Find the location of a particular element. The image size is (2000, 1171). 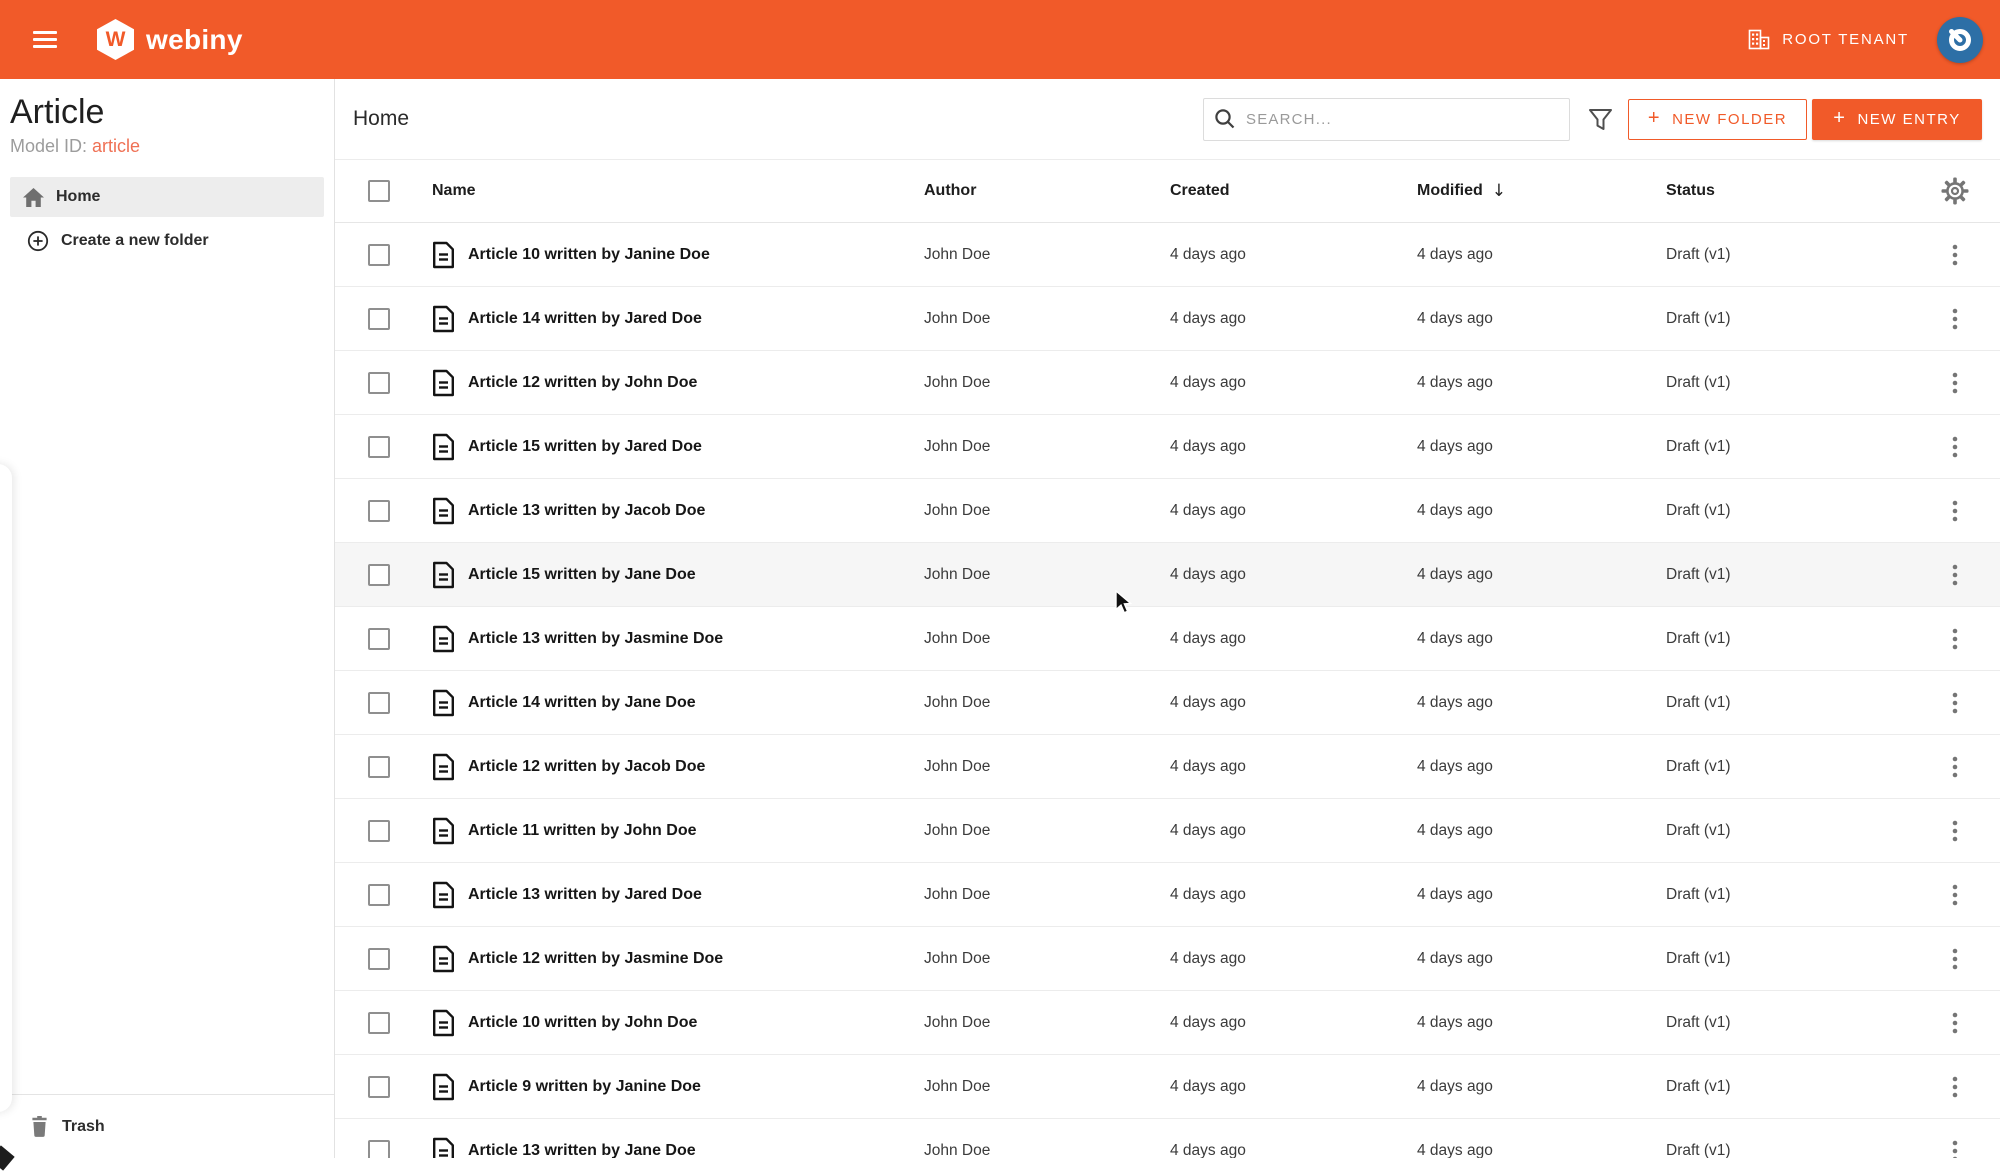

column-header-created: Created is located at coordinates (1293, 191).